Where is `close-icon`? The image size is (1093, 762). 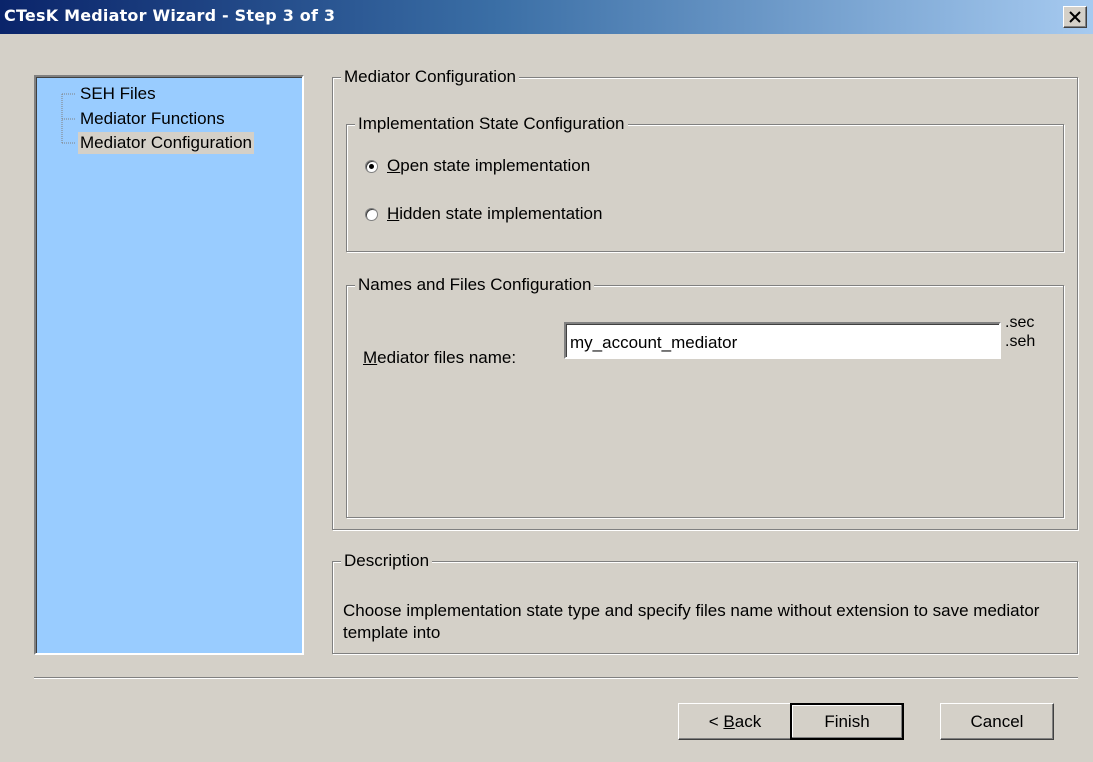
close-icon is located at coordinates (1075, 17).